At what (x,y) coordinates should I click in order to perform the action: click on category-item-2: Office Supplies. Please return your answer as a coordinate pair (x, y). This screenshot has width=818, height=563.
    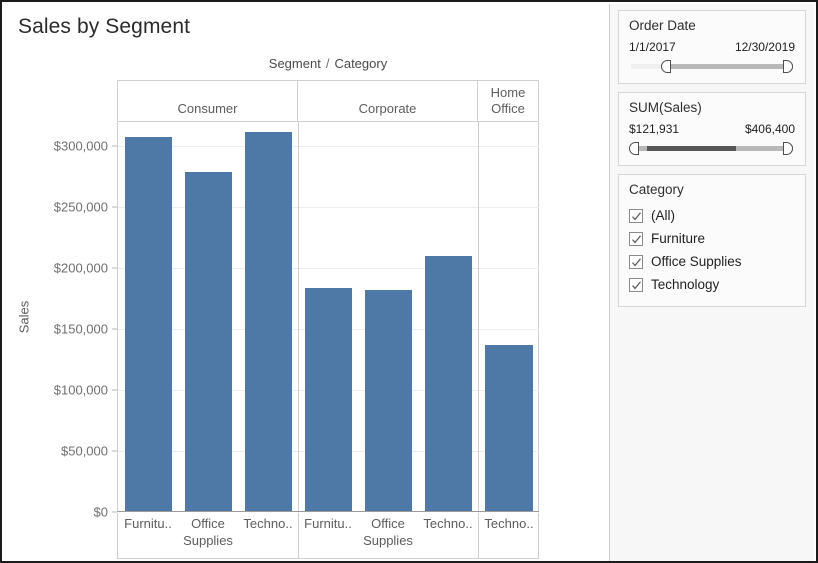
    Looking at the image, I should click on (712, 261).